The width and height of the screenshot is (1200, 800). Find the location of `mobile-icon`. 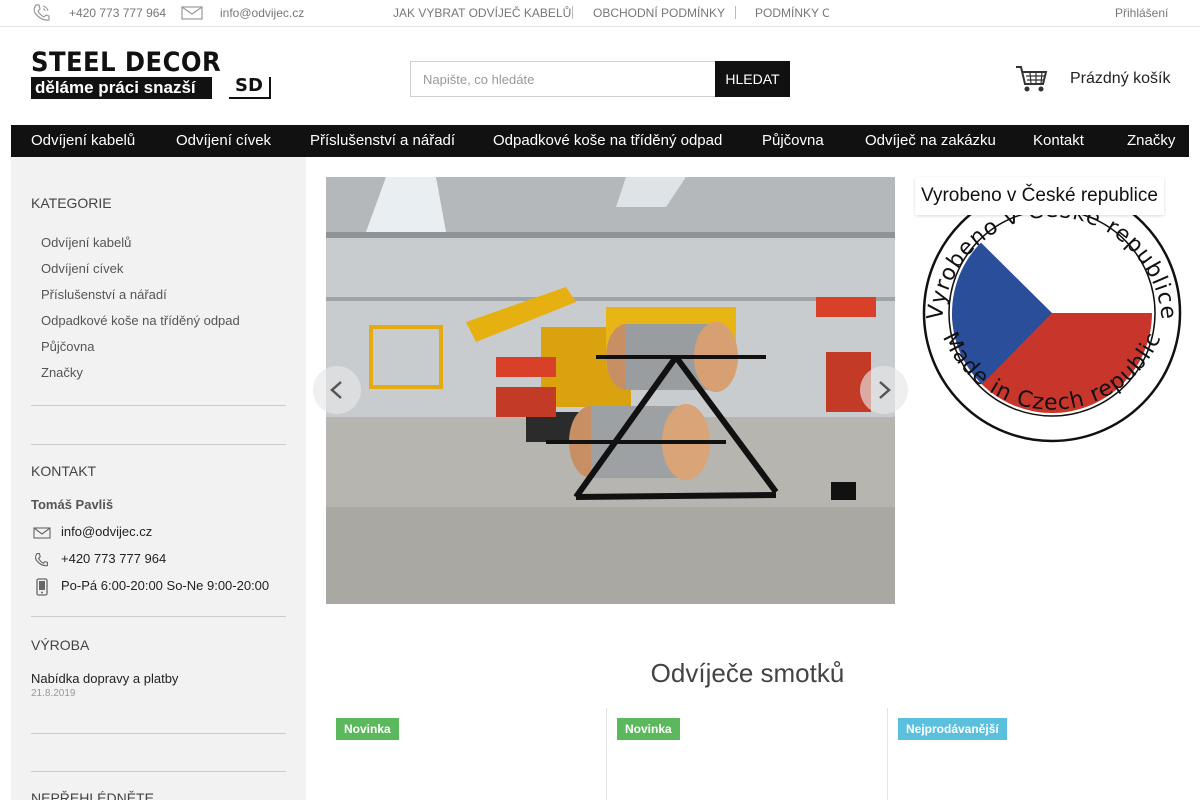

mobile-icon is located at coordinates (42, 589).